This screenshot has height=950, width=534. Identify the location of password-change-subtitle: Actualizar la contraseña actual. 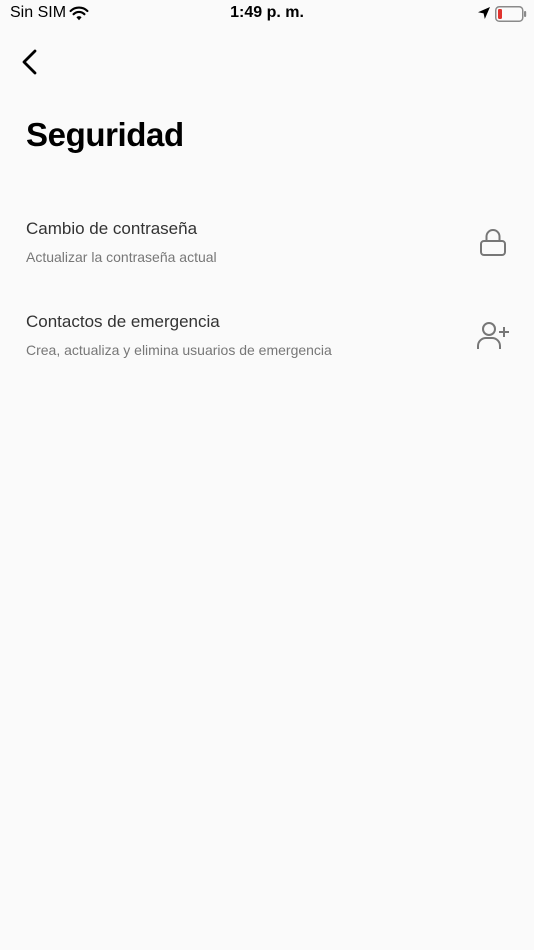
(121, 257).